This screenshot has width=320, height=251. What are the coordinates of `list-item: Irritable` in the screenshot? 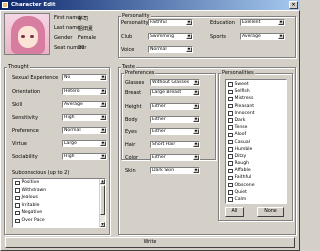 It's located at (59, 206).